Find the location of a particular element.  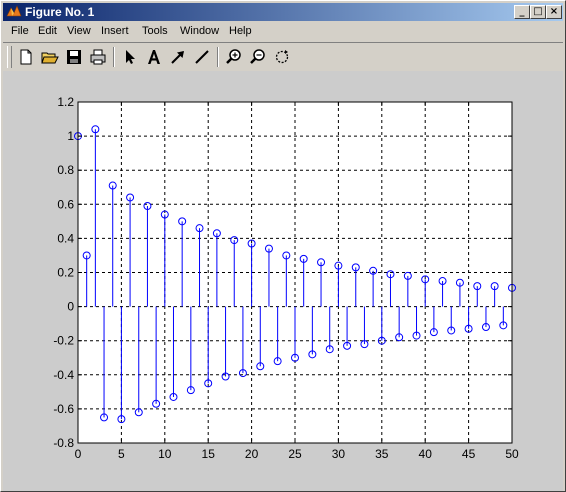

insert-line-button is located at coordinates (202, 57).